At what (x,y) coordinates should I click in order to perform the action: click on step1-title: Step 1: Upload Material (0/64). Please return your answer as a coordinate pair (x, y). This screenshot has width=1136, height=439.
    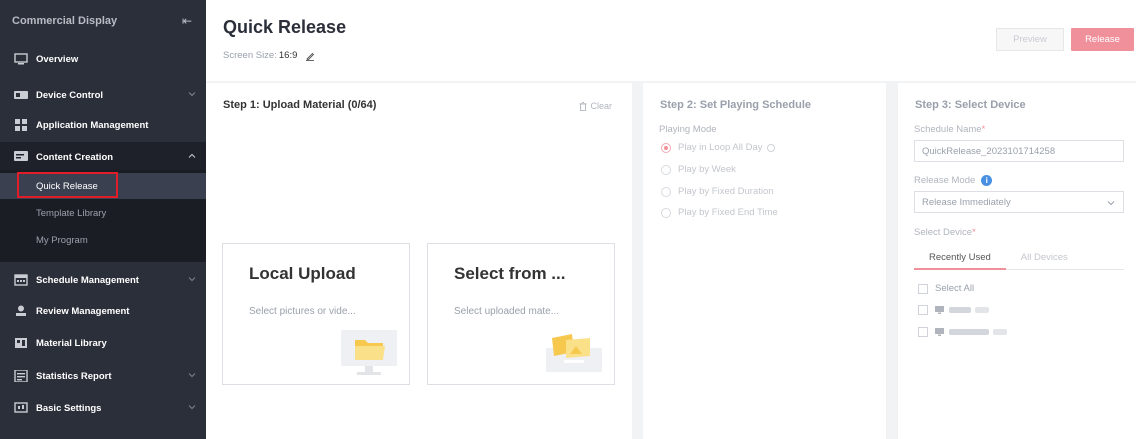
    Looking at the image, I should click on (300, 105).